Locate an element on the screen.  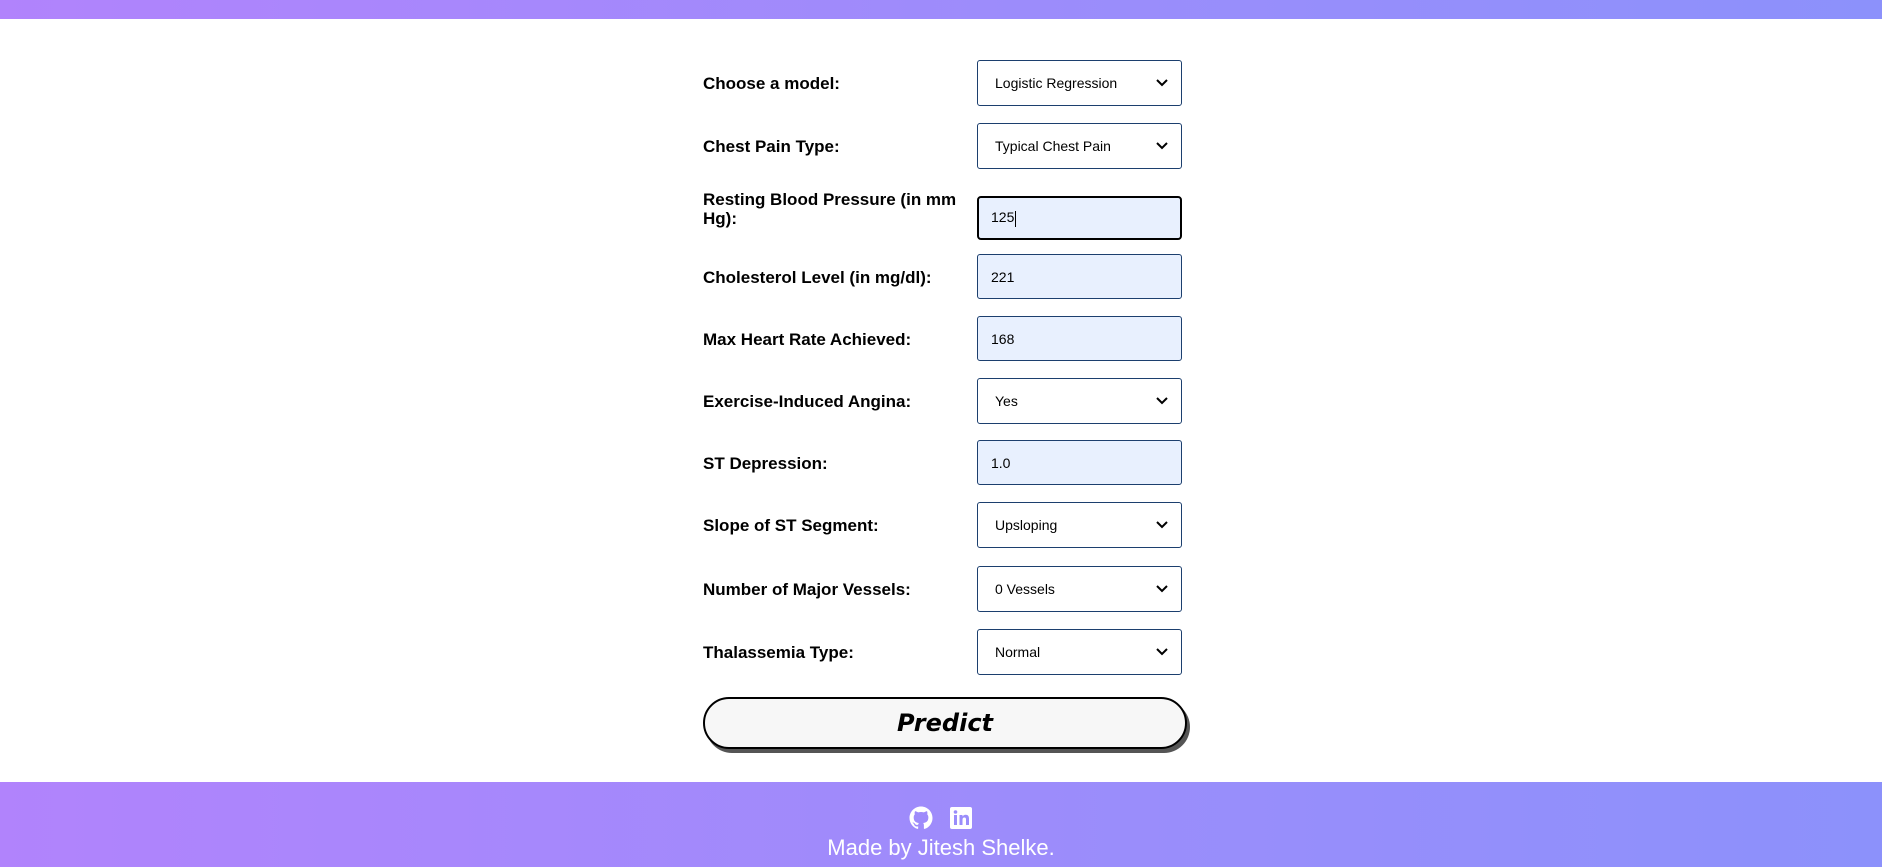
max-heart-rate-input: 168 is located at coordinates (1079, 338).